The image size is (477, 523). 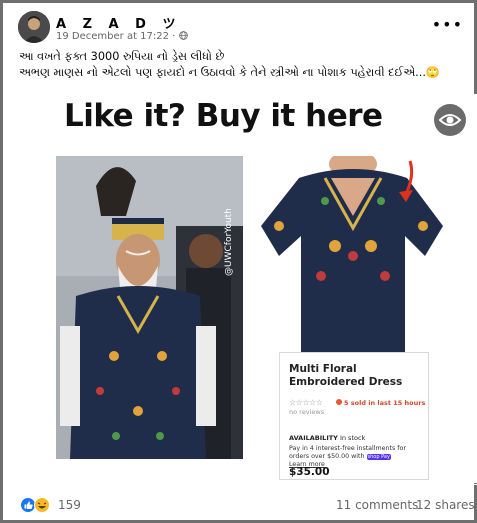 I want to click on haha-icon, so click(x=42, y=505).